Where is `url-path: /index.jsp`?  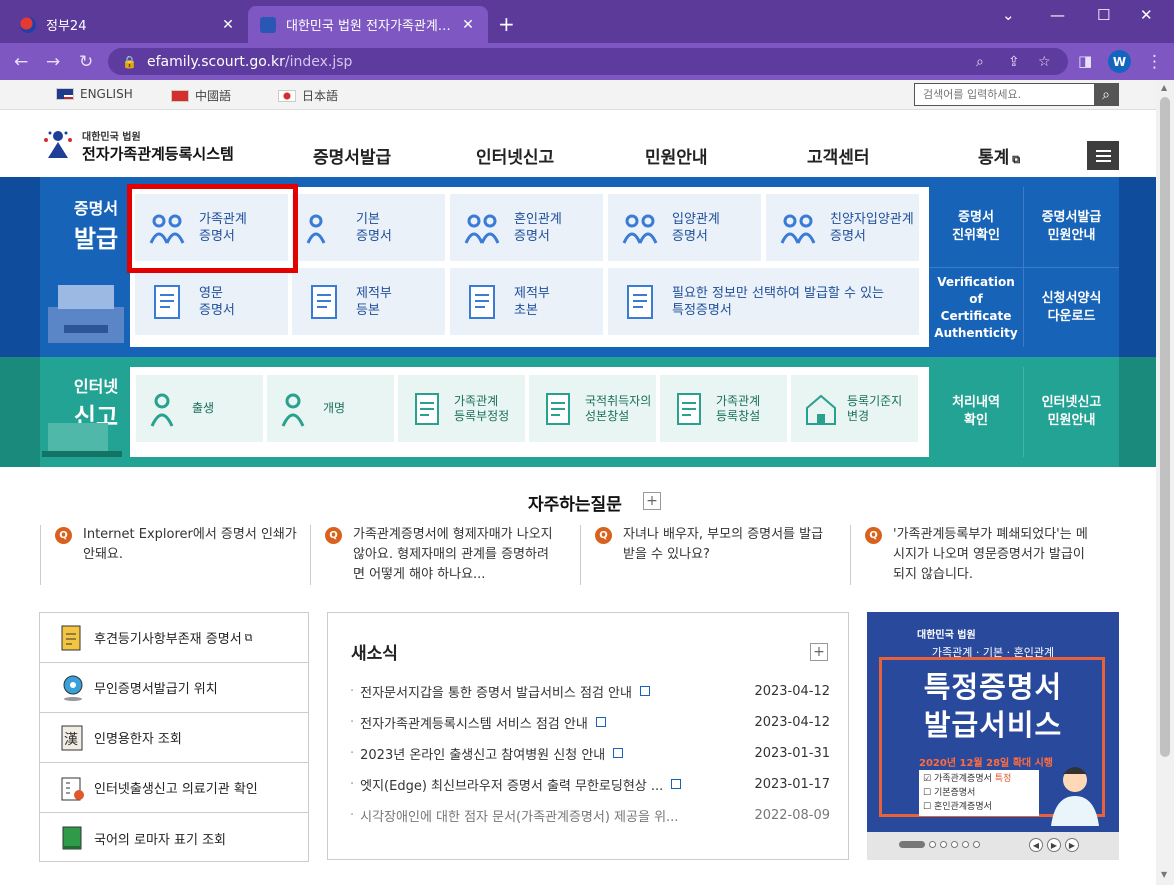 url-path: /index.jsp is located at coordinates (318, 61).